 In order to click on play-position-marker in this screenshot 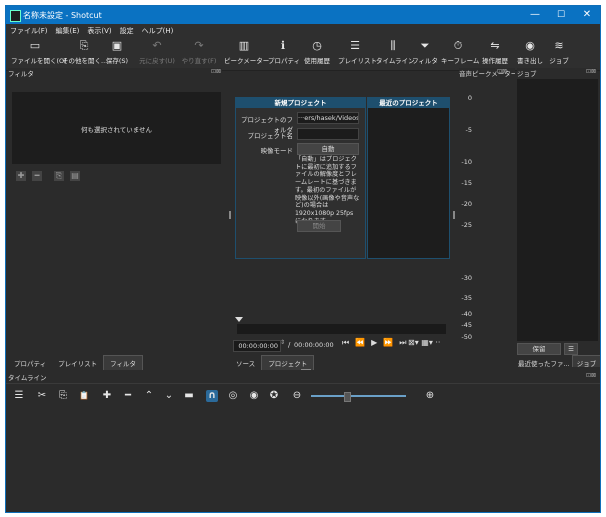, I will do `click(239, 319)`.